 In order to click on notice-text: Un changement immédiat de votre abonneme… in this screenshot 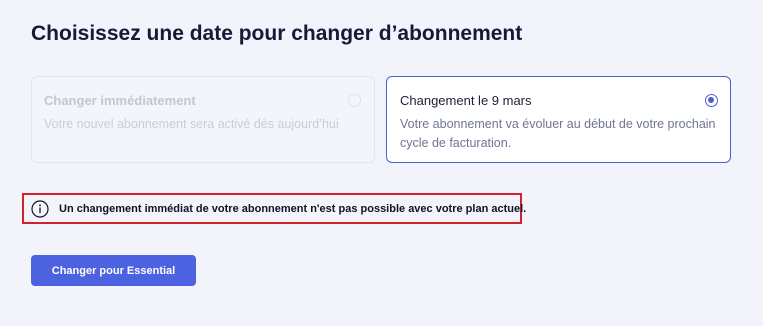, I will do `click(293, 208)`.